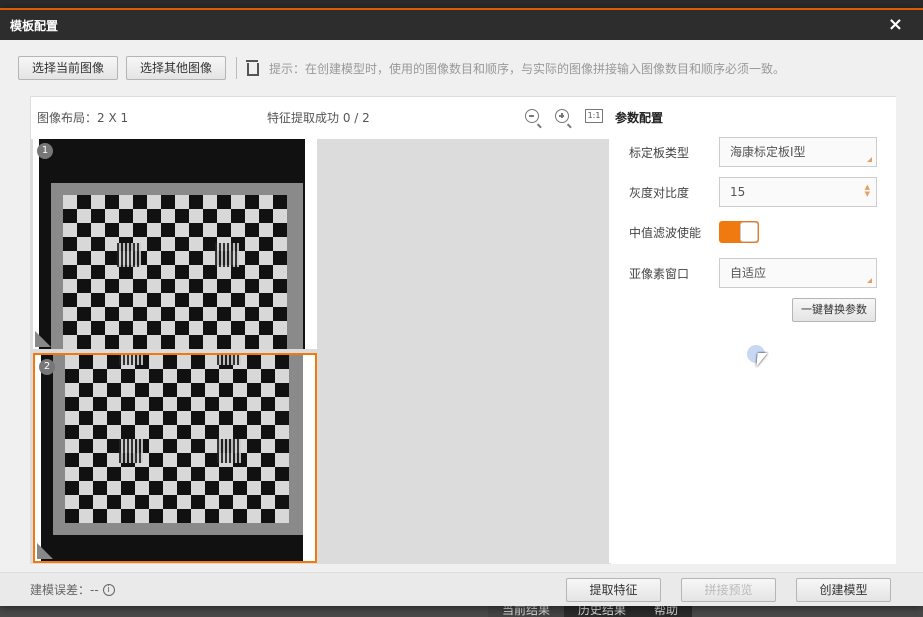 The width and height of the screenshot is (923, 617). What do you see at coordinates (532, 116) in the screenshot?
I see `zoom-out-icon` at bounding box center [532, 116].